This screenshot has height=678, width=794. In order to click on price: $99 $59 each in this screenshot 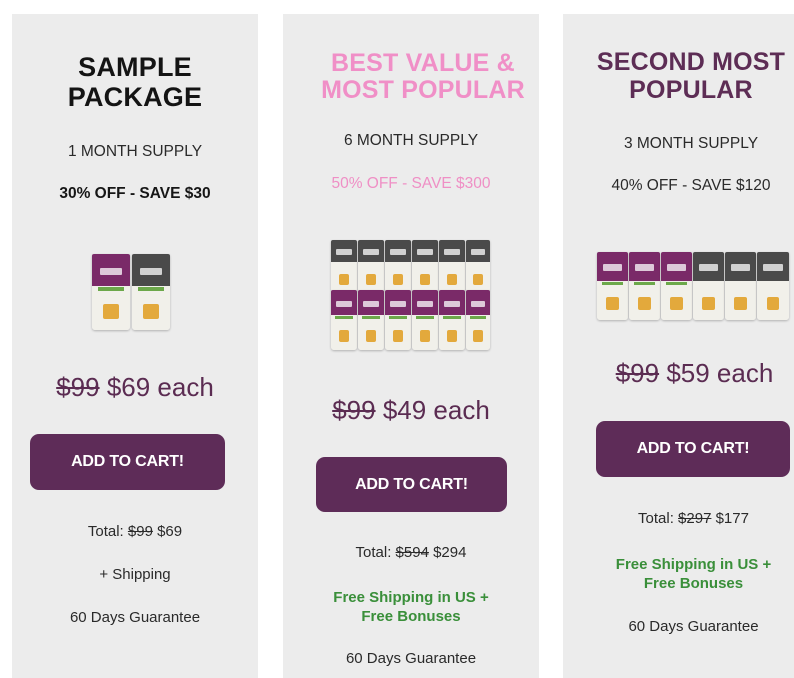, I will do `click(694, 373)`.